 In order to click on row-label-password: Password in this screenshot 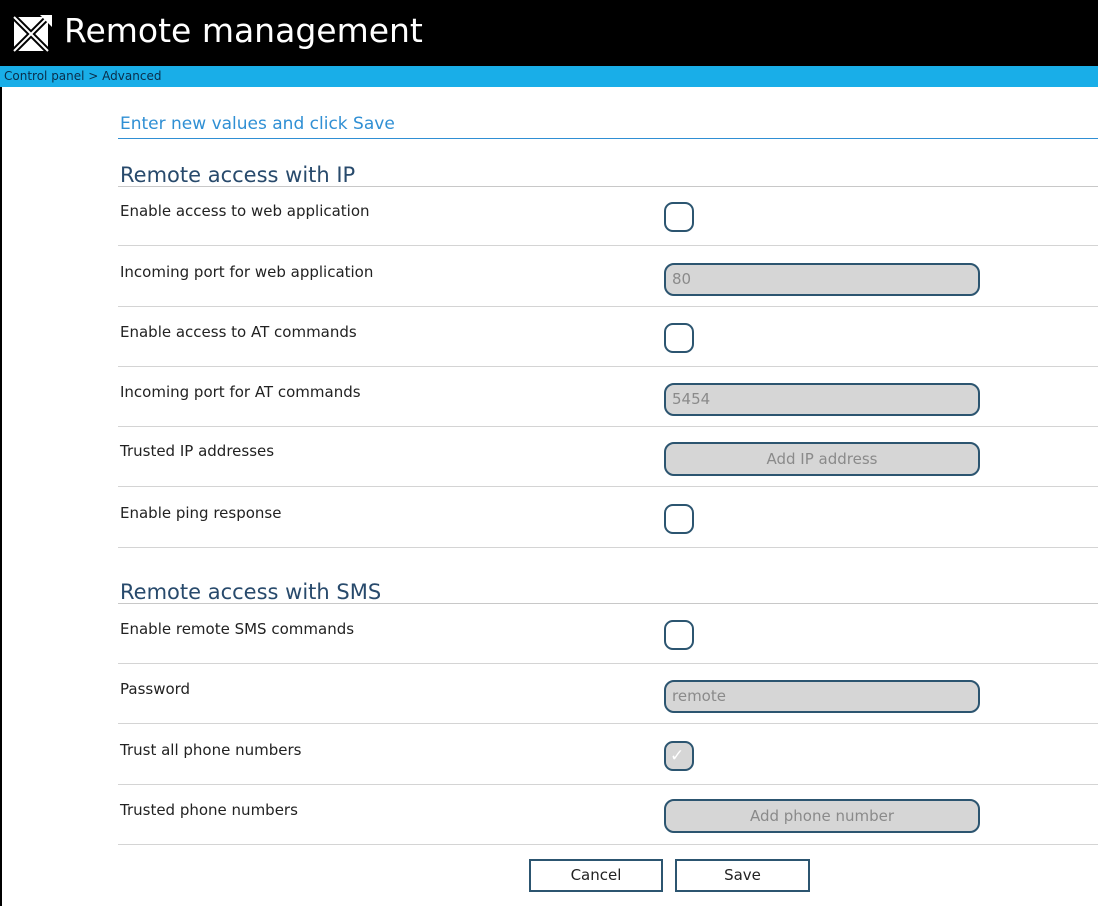, I will do `click(155, 689)`.